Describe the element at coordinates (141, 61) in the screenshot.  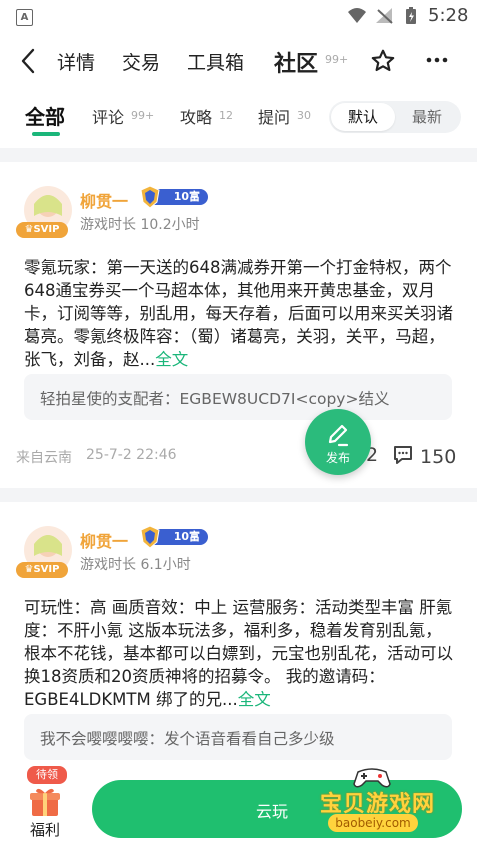
I see `nav-tab-trade: 交易` at that location.